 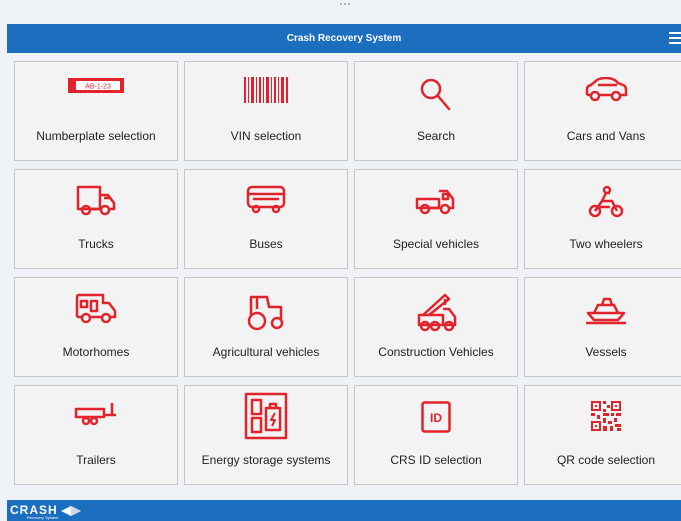 What do you see at coordinates (96, 308) in the screenshot?
I see `motorhome-icon` at bounding box center [96, 308].